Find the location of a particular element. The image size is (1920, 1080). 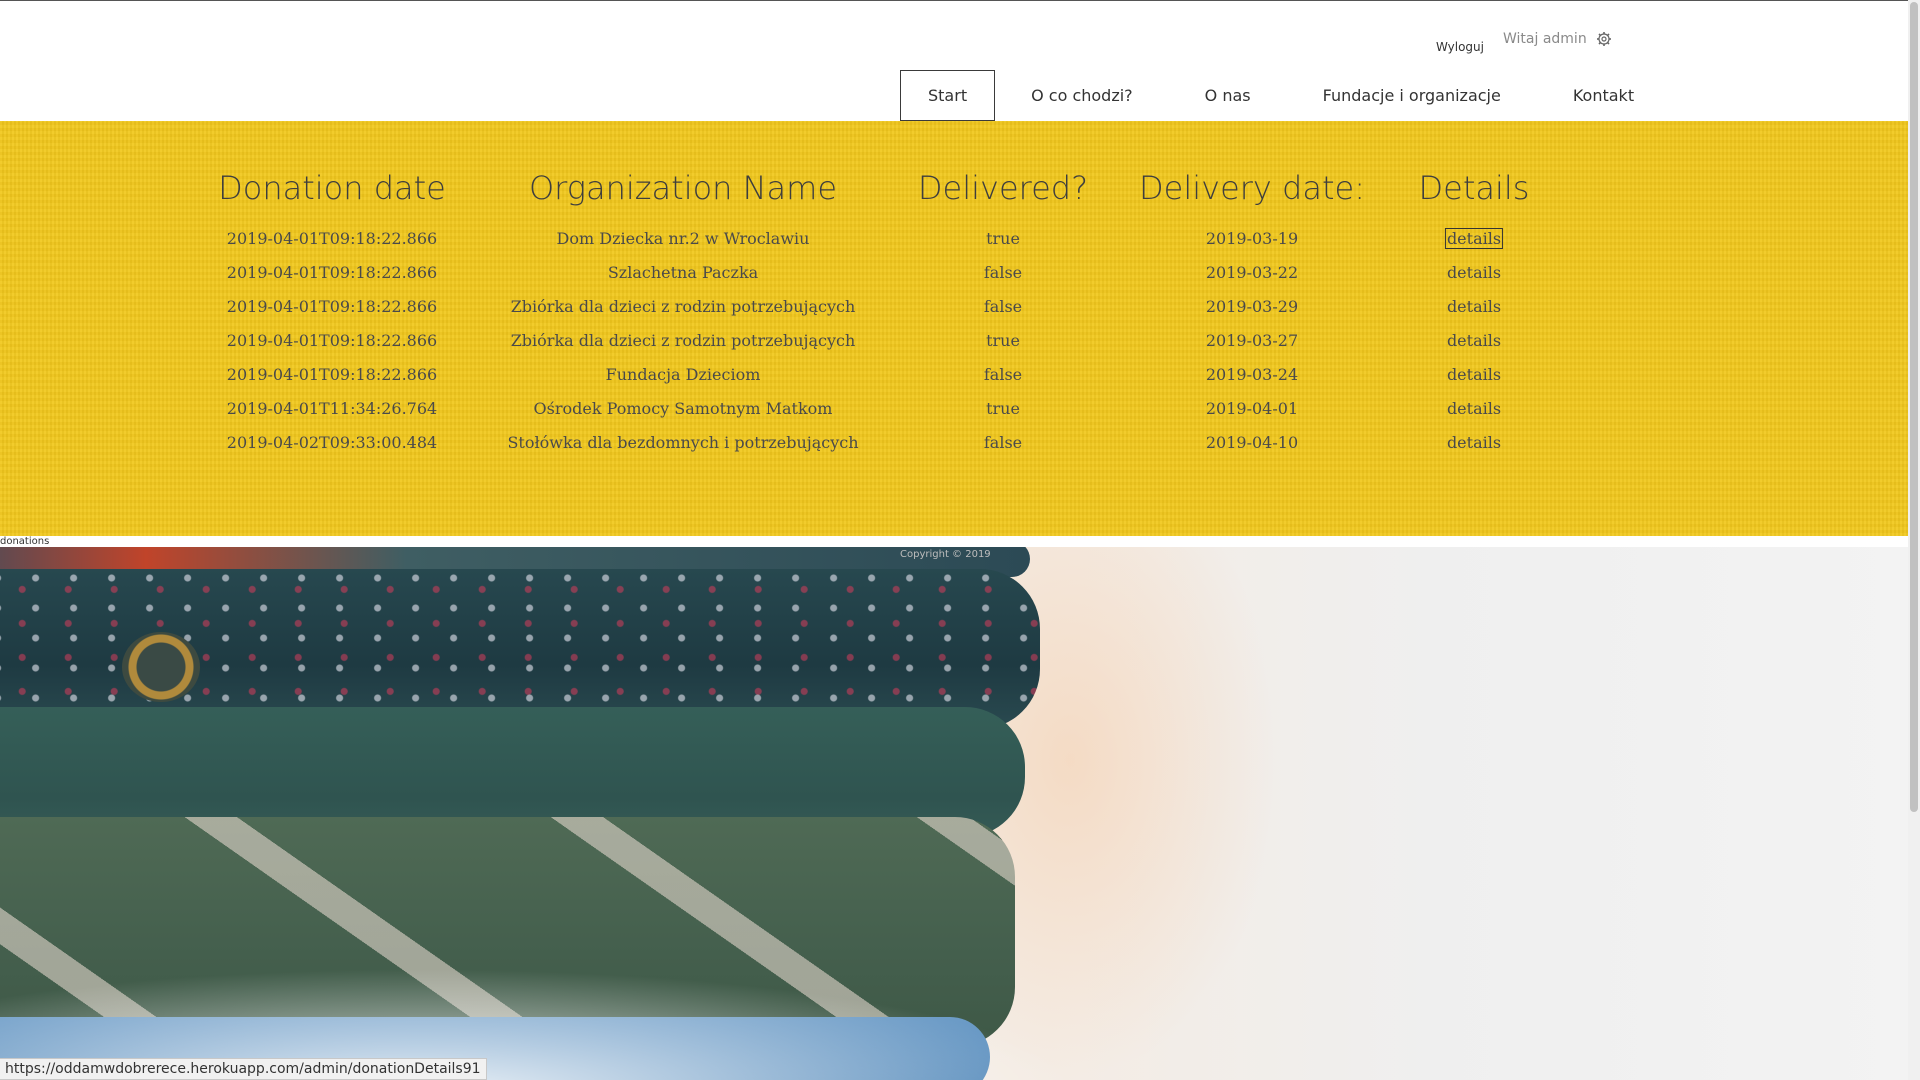

header-delivered: Delivered? is located at coordinates (1003, 188).